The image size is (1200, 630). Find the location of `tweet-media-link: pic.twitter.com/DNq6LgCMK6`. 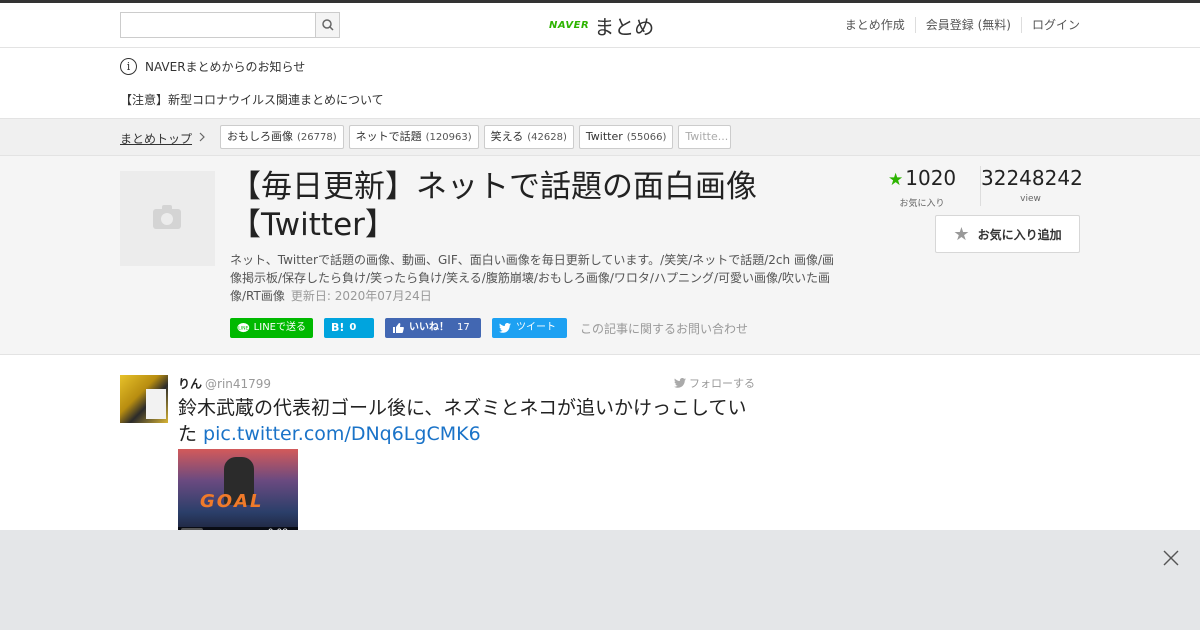

tweet-media-link: pic.twitter.com/DNq6LgCMK6 is located at coordinates (342, 434).